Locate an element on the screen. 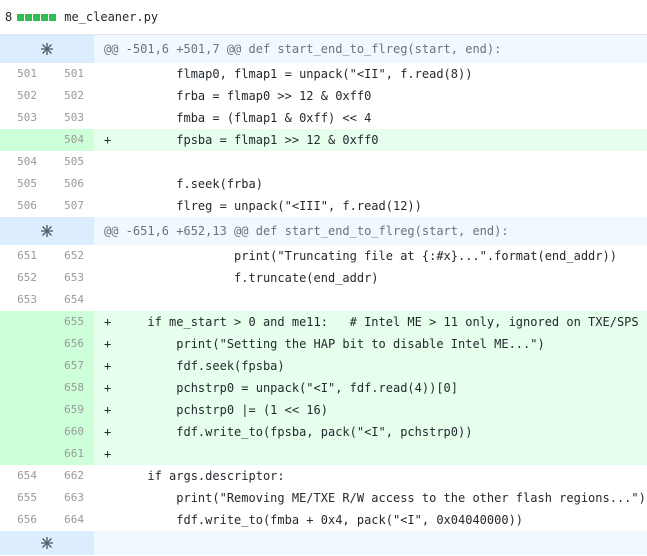  added-line: 504 + fpsba = flmap1 >> 12 & 0xff0 is located at coordinates (323, 140).